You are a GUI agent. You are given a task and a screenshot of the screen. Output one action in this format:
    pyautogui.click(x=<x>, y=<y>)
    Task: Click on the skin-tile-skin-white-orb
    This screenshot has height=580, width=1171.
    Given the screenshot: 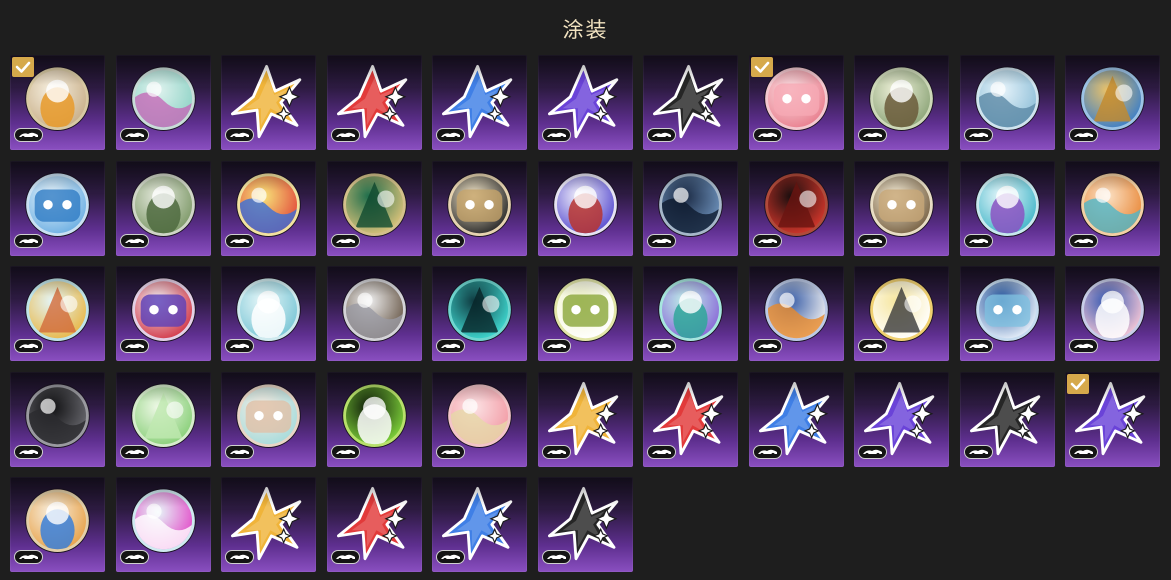 What is the action you would take?
    pyautogui.click(x=374, y=313)
    